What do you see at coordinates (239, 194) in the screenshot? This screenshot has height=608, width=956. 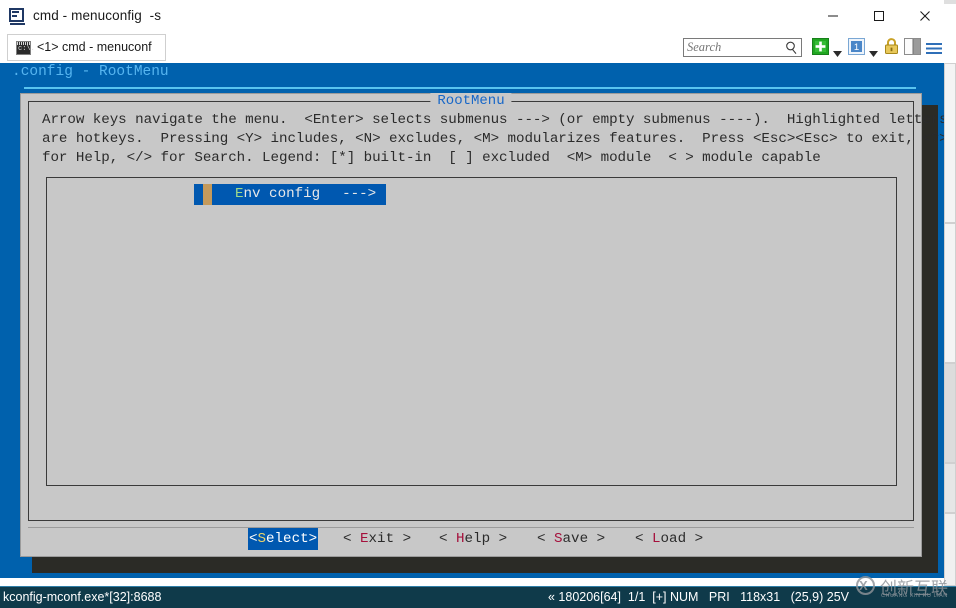 I see `menu-item-hotkey: E` at bounding box center [239, 194].